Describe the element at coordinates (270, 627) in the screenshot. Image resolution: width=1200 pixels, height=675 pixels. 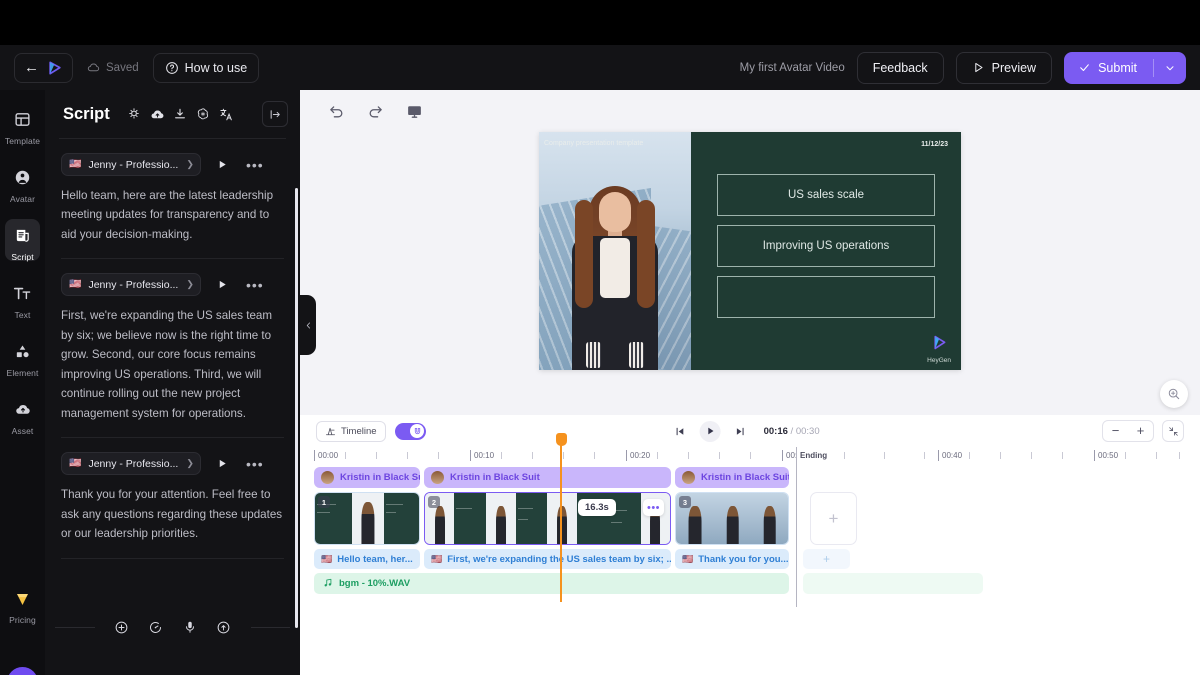
I see `footer-divider-right` at that location.